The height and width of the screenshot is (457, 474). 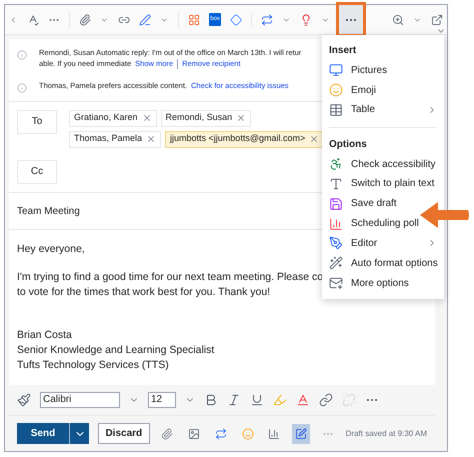 I want to click on menu-item: Auto format options, so click(x=383, y=263).